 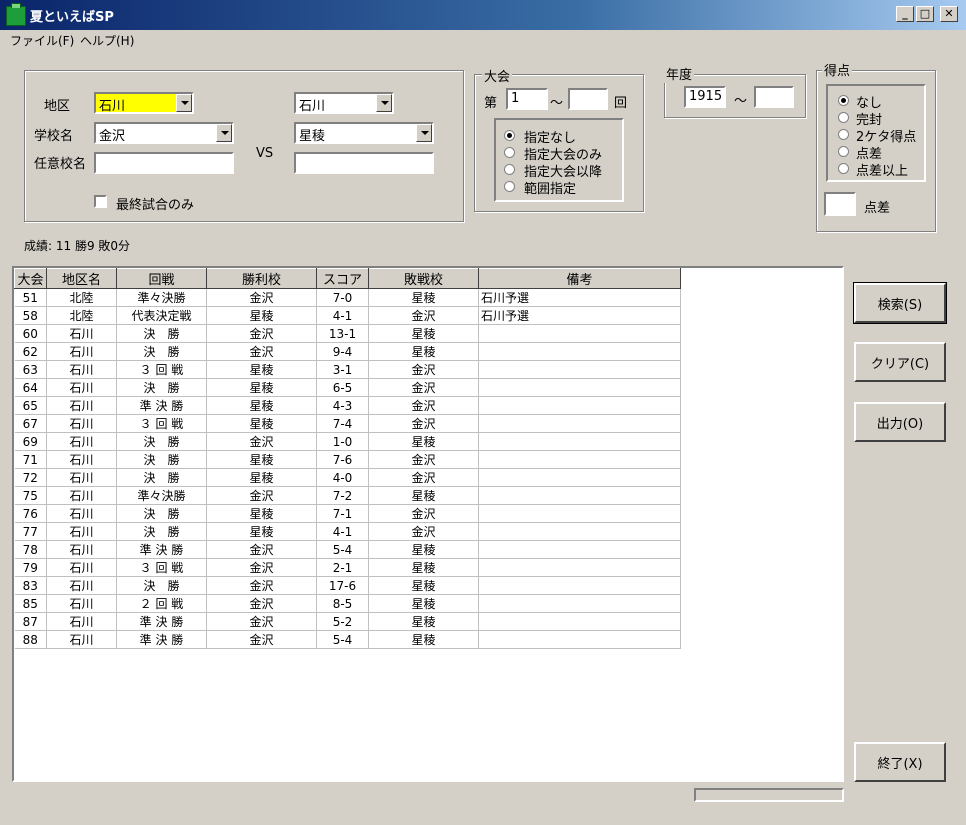 What do you see at coordinates (347, 621) in the screenshot?
I see `table-row: 87 石川準 決 勝金沢 5-2 星稜` at bounding box center [347, 621].